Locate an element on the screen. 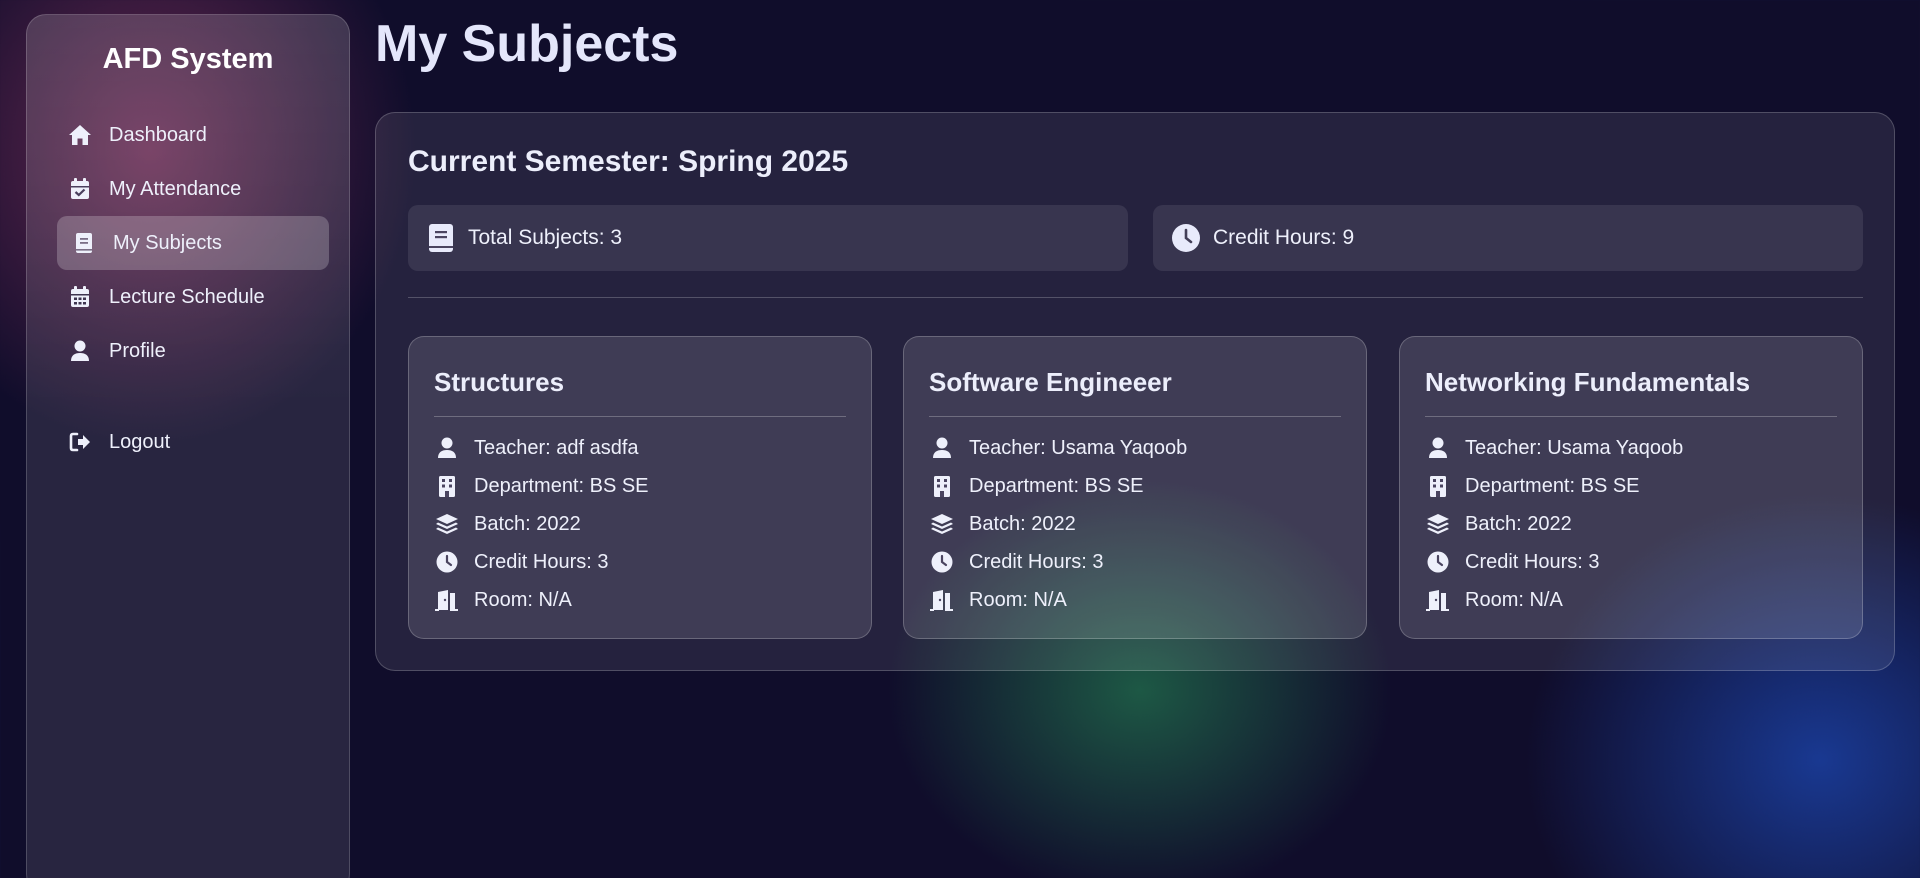  teacher-row: Teacher: adf asdfa is located at coordinates (640, 448).